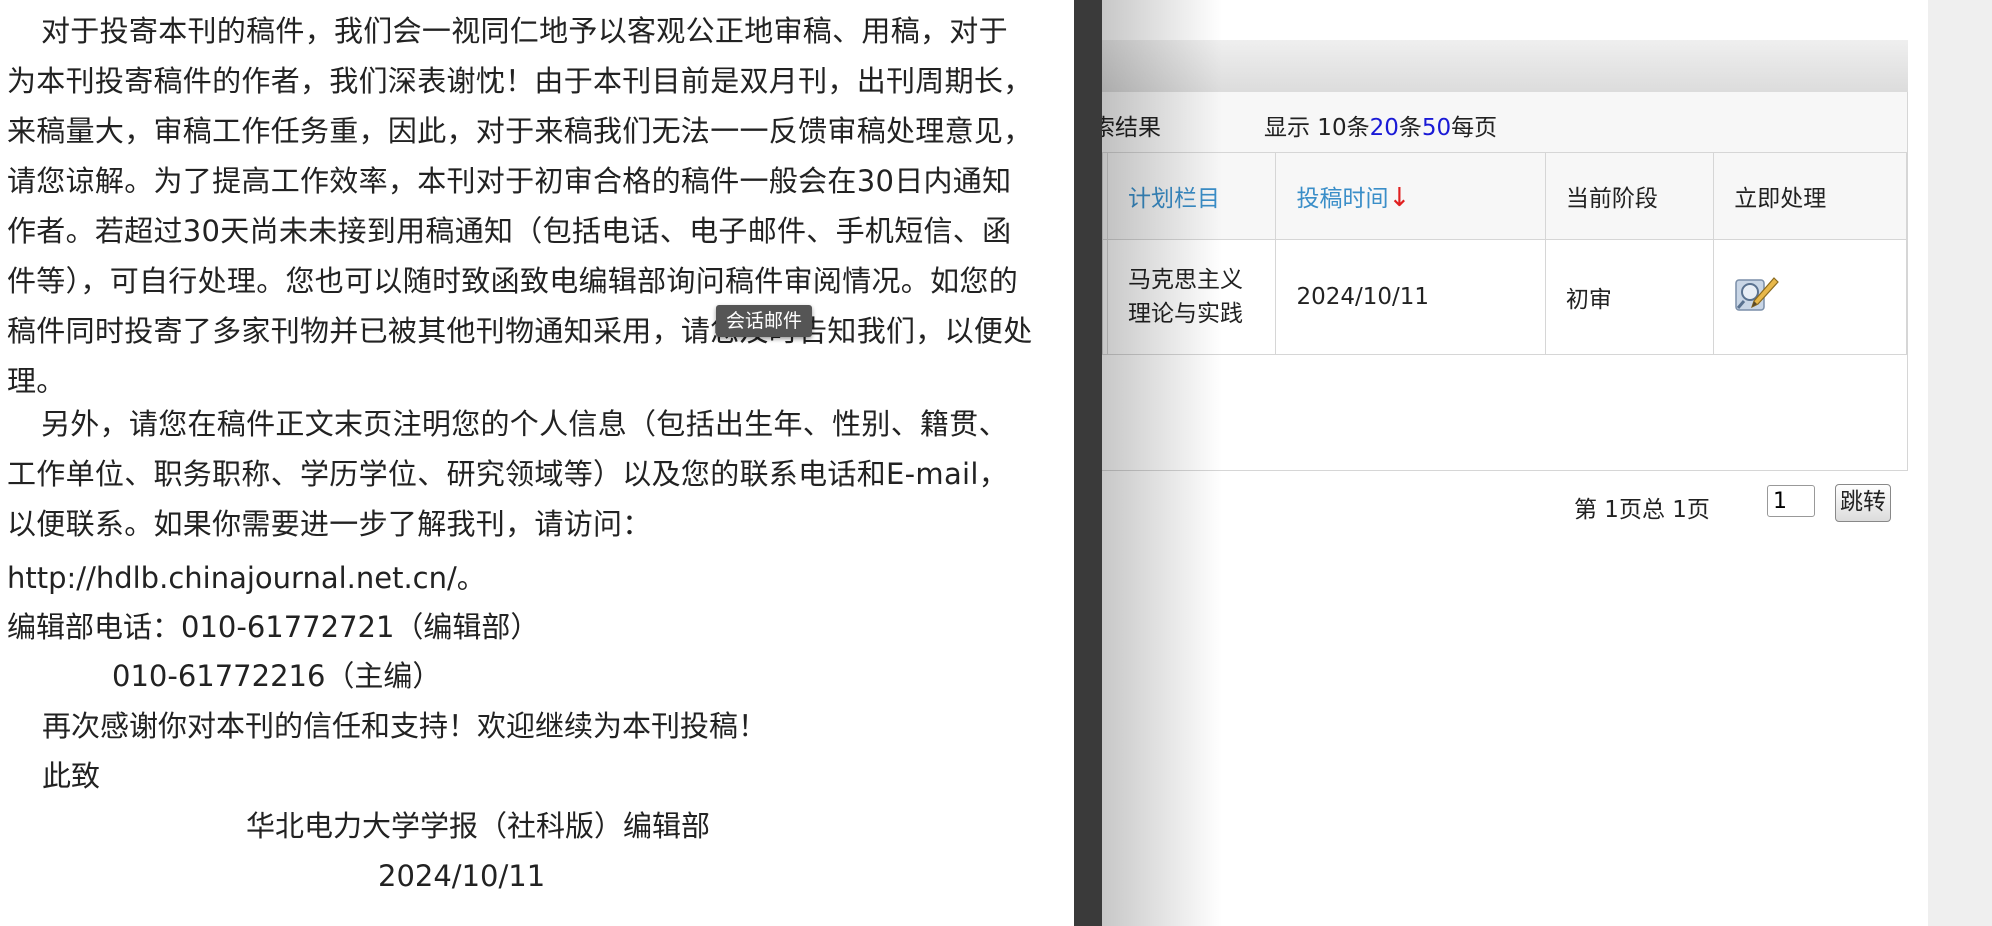 The width and height of the screenshot is (1992, 926). What do you see at coordinates (1186, 280) in the screenshot?
I see `plan-column-line-1: 马克思主义` at bounding box center [1186, 280].